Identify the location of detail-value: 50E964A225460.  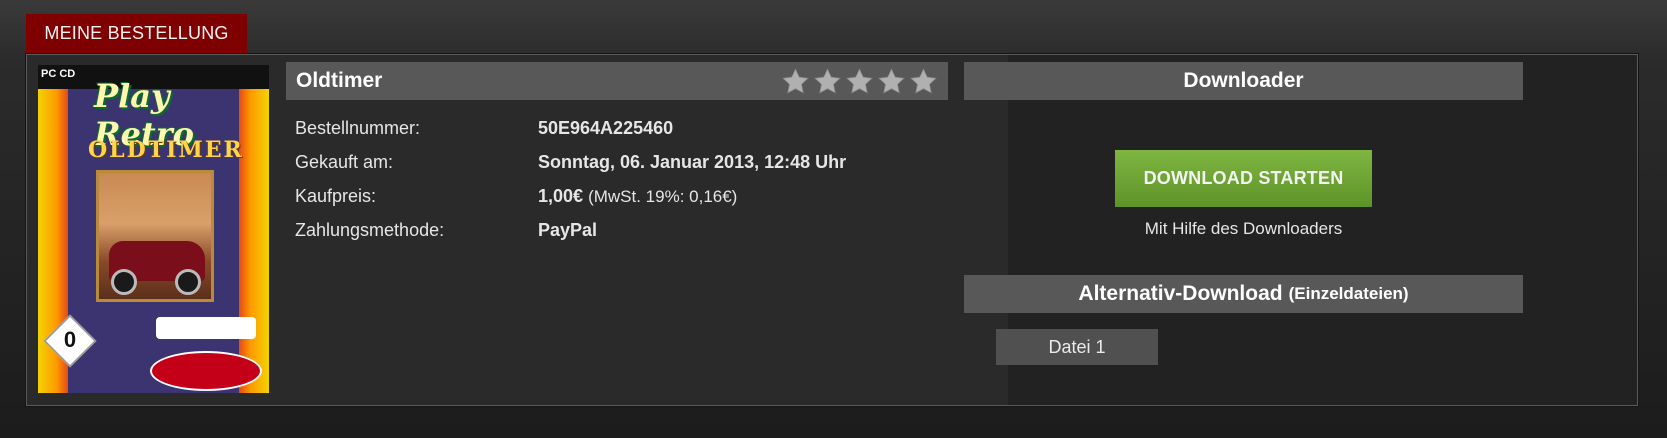
(605, 128).